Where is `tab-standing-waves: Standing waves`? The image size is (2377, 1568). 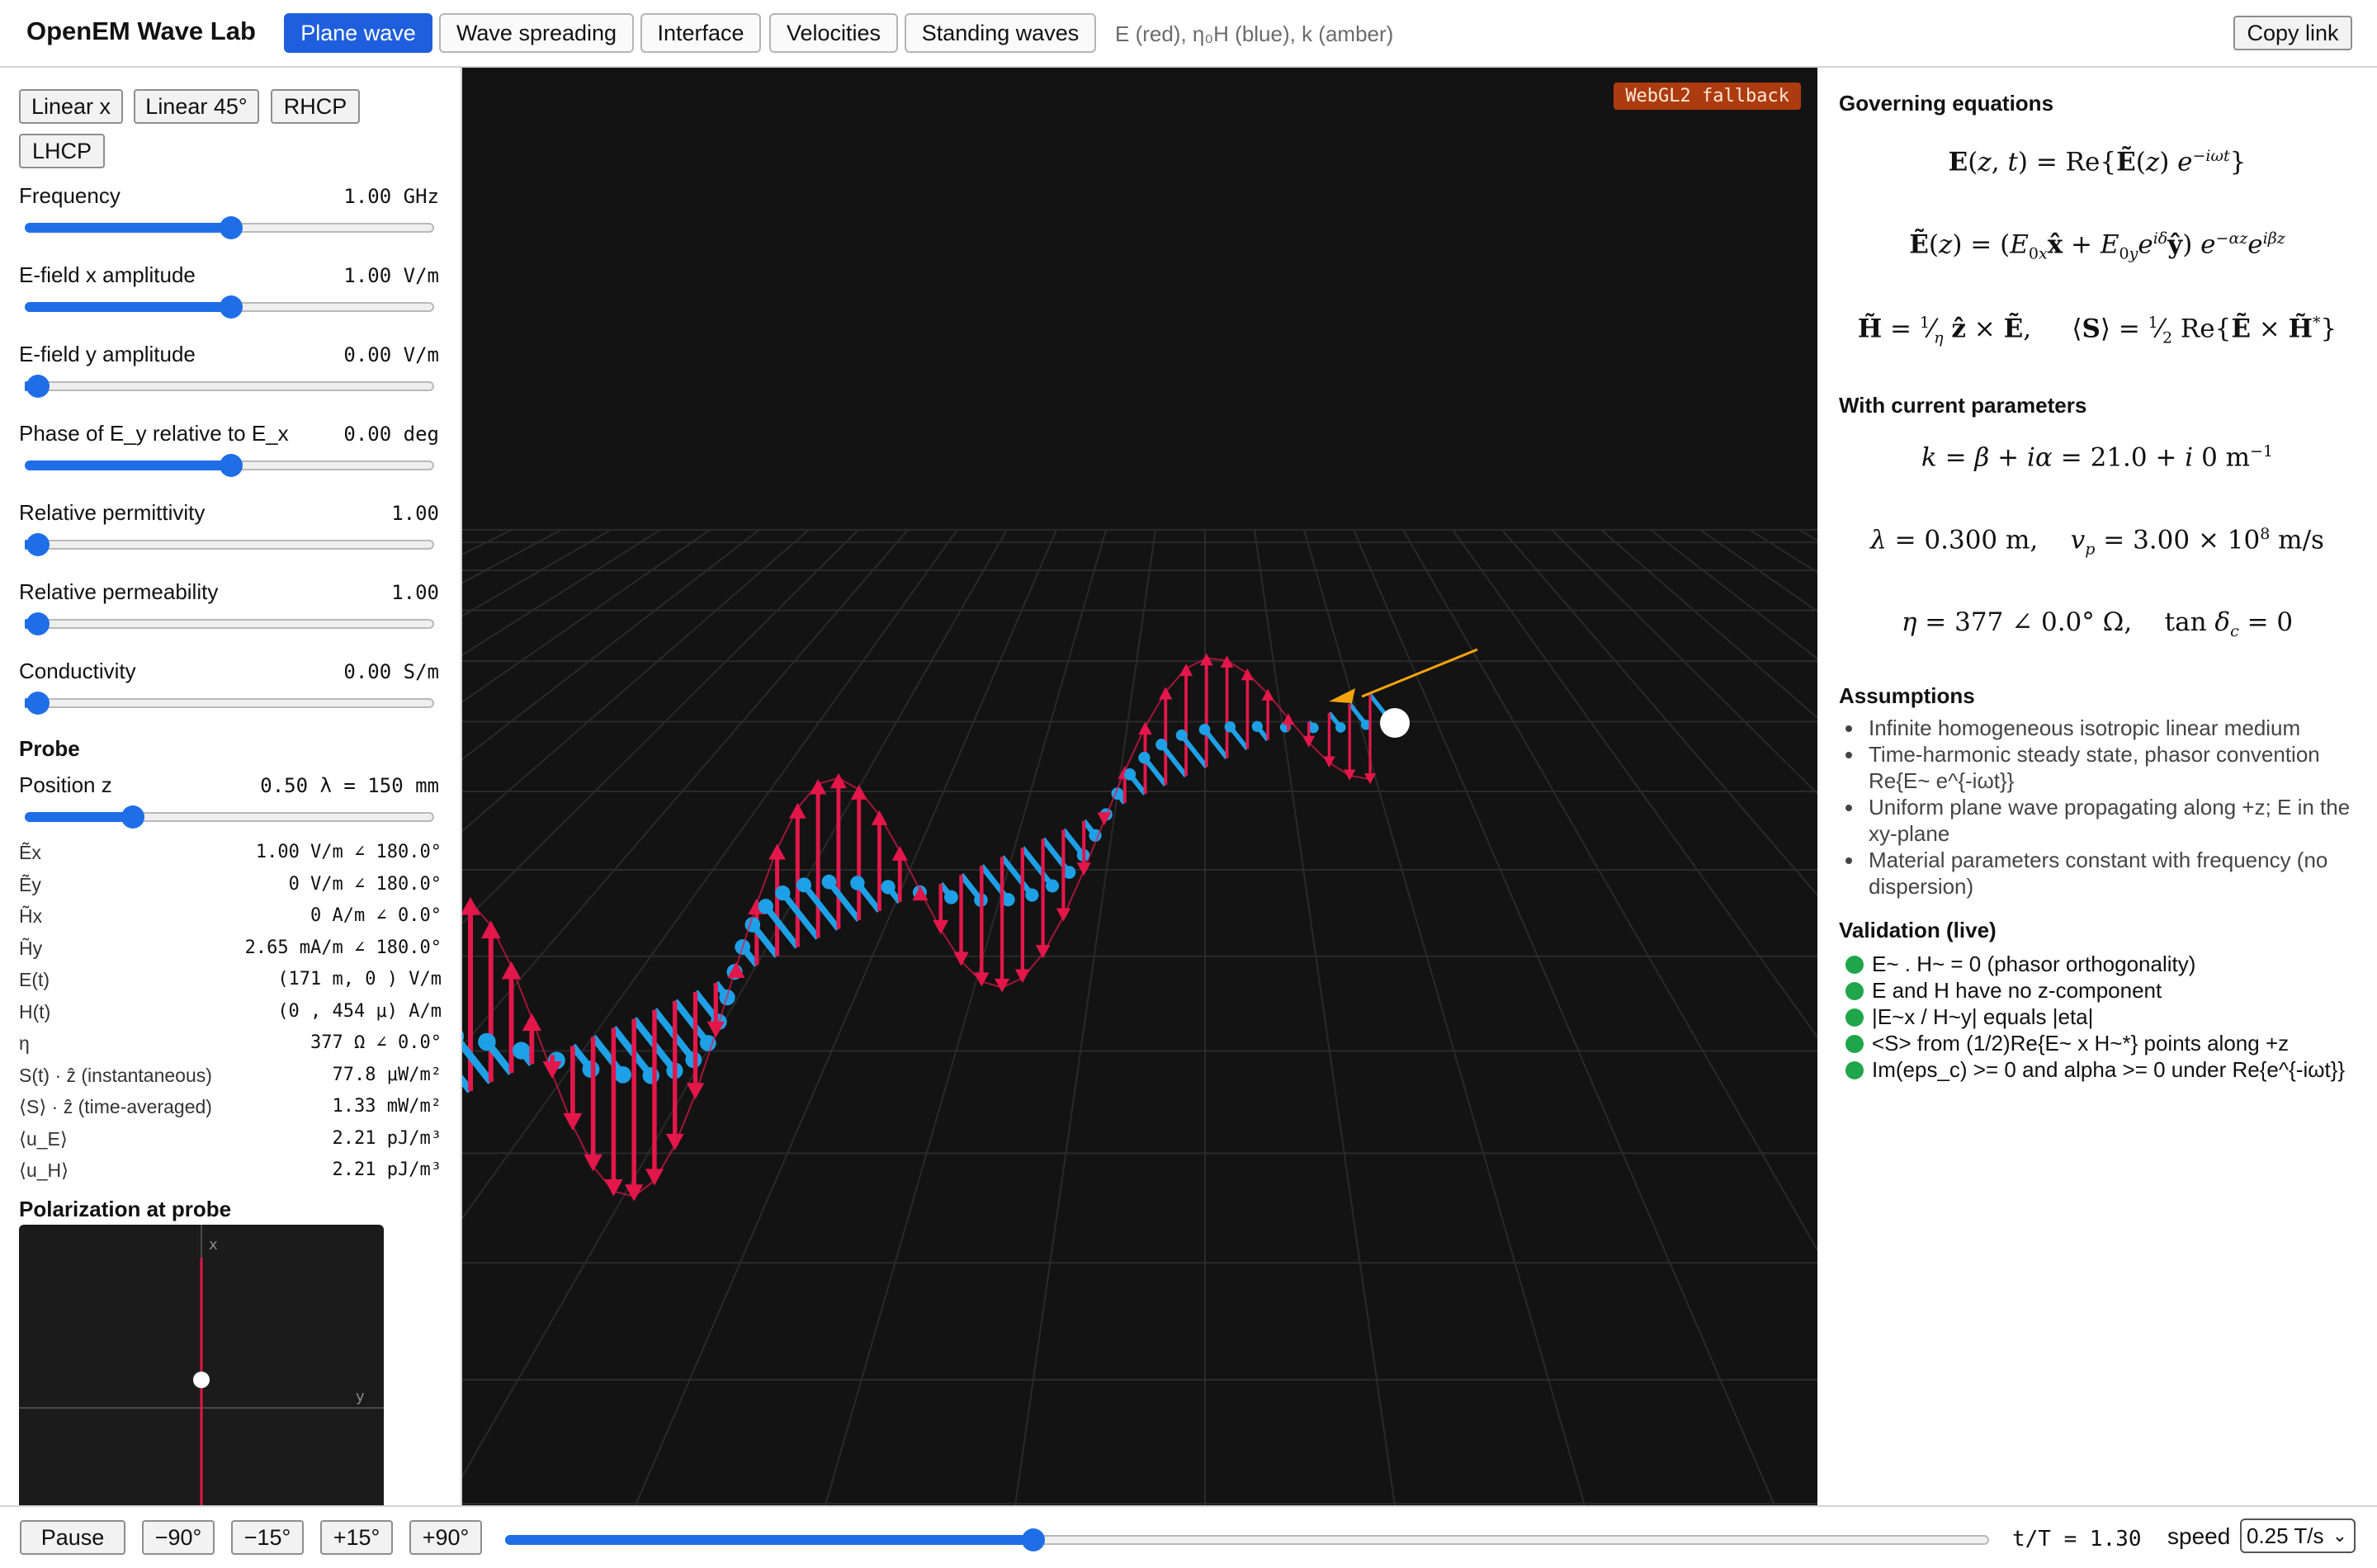
tab-standing-waves: Standing waves is located at coordinates (1000, 33).